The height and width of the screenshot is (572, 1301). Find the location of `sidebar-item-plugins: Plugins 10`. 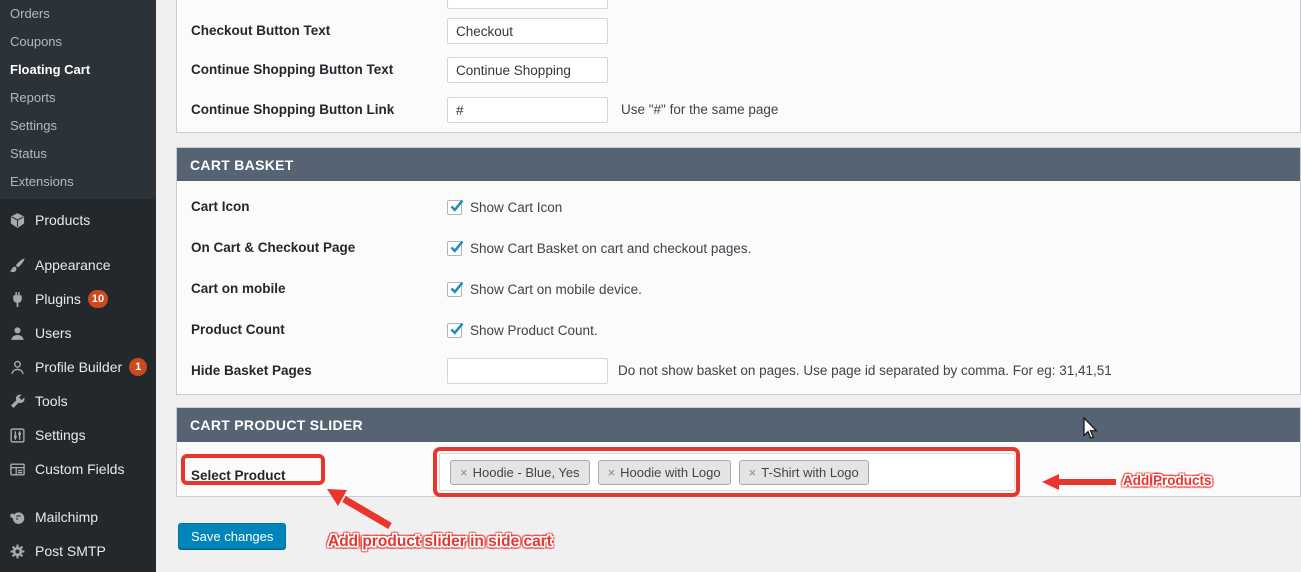

sidebar-item-plugins: Plugins 10 is located at coordinates (78, 299).